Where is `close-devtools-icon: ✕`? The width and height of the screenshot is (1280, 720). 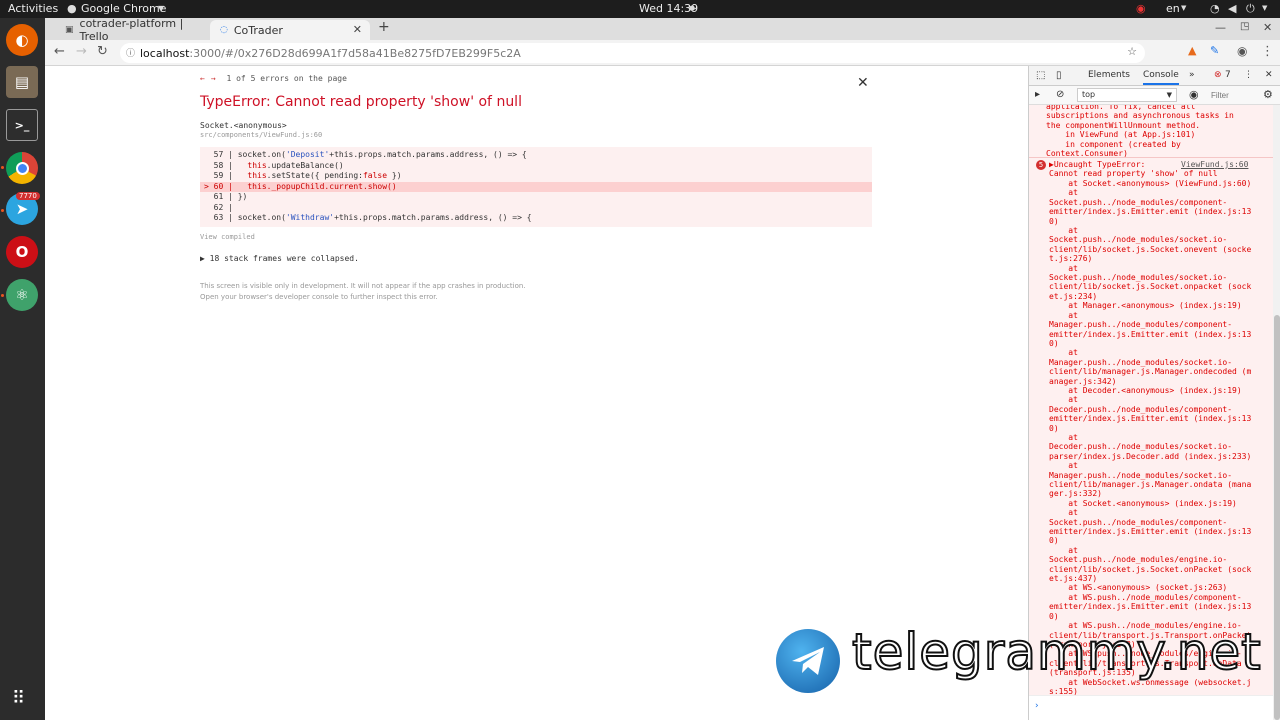
close-devtools-icon: ✕ is located at coordinates (1269, 75).